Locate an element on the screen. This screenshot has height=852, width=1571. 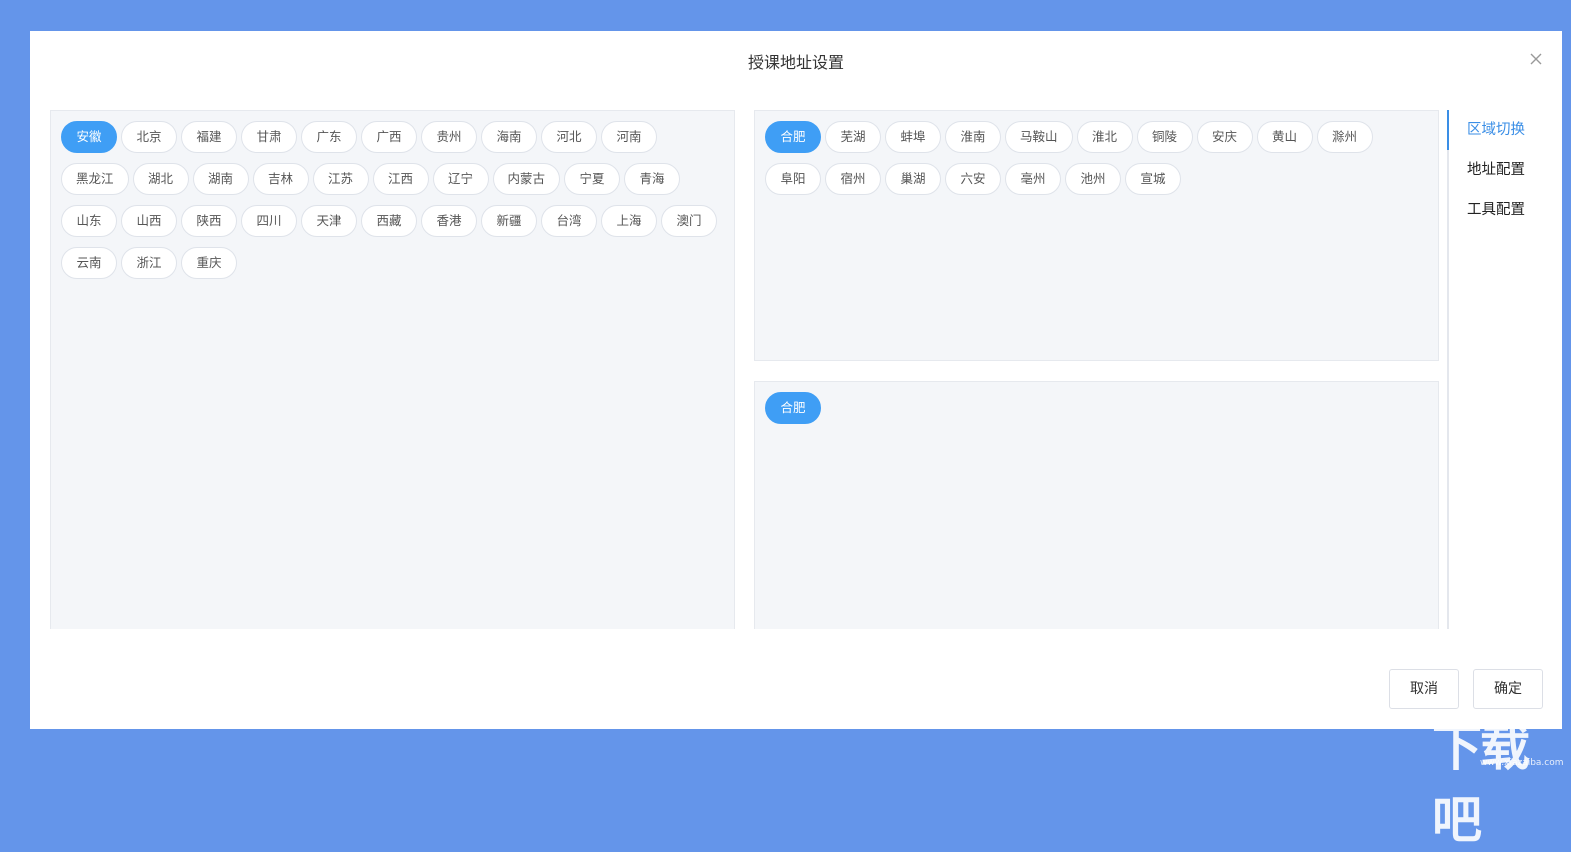
selected-panel: 合肥 is located at coordinates (1096, 505).